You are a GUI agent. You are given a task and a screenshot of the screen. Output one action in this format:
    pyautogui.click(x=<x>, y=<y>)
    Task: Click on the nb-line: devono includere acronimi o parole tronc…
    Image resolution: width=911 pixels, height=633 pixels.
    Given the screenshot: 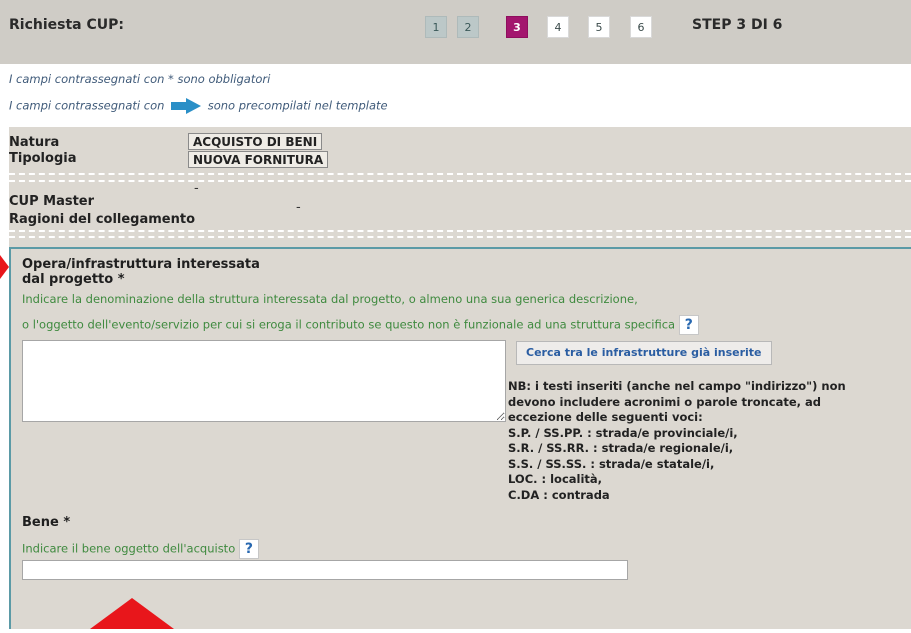 What is the action you would take?
    pyautogui.click(x=665, y=401)
    